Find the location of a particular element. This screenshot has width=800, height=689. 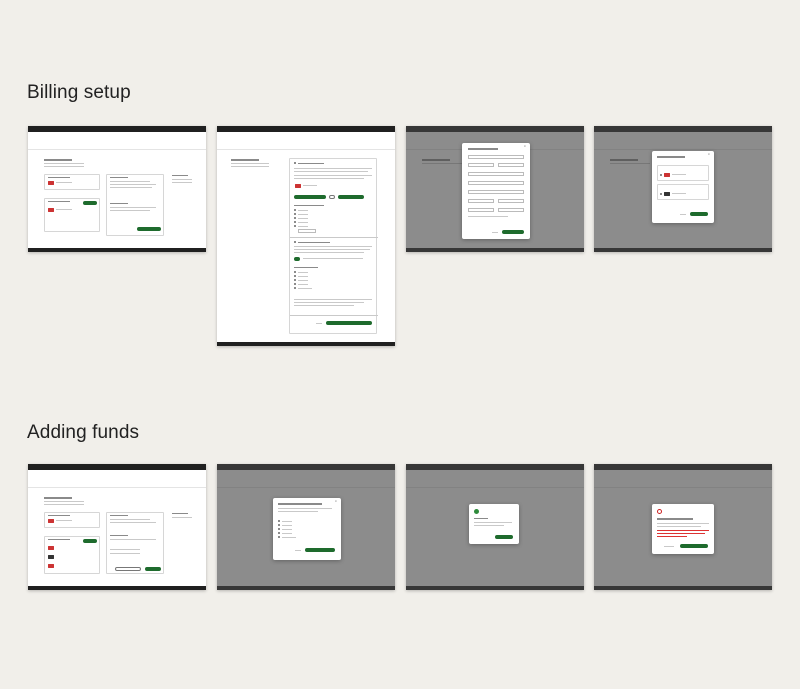

address-line-2-field is located at coordinates (496, 192).